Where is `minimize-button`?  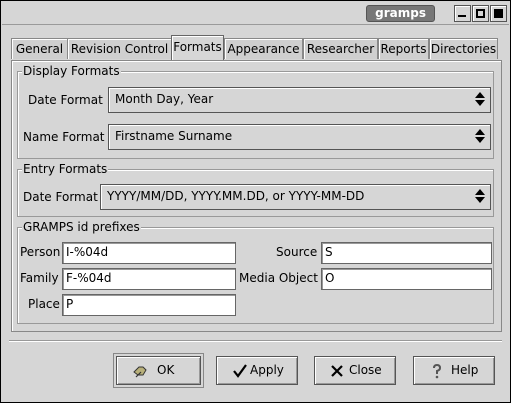
minimize-button is located at coordinates (462, 13).